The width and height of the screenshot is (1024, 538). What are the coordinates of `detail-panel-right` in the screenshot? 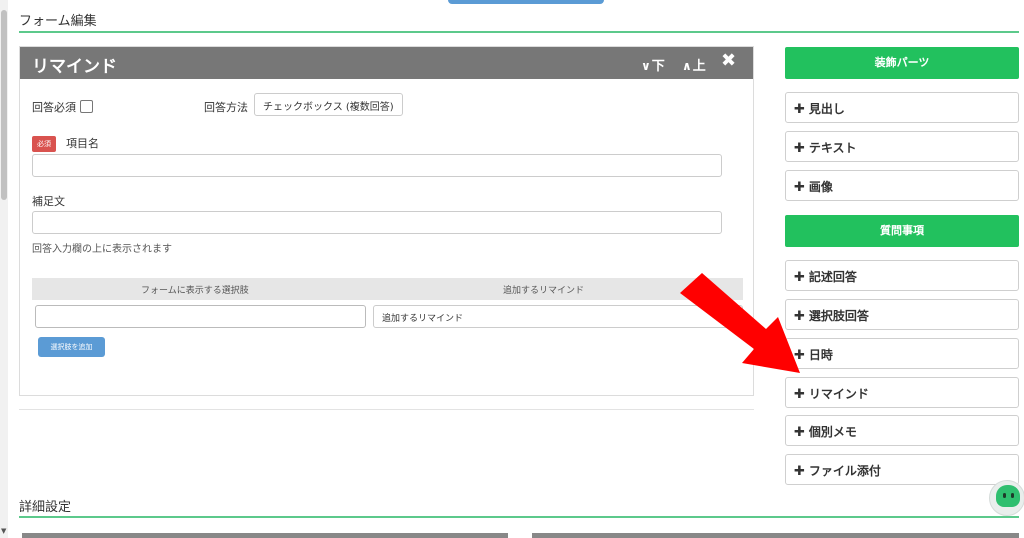 It's located at (775, 535).